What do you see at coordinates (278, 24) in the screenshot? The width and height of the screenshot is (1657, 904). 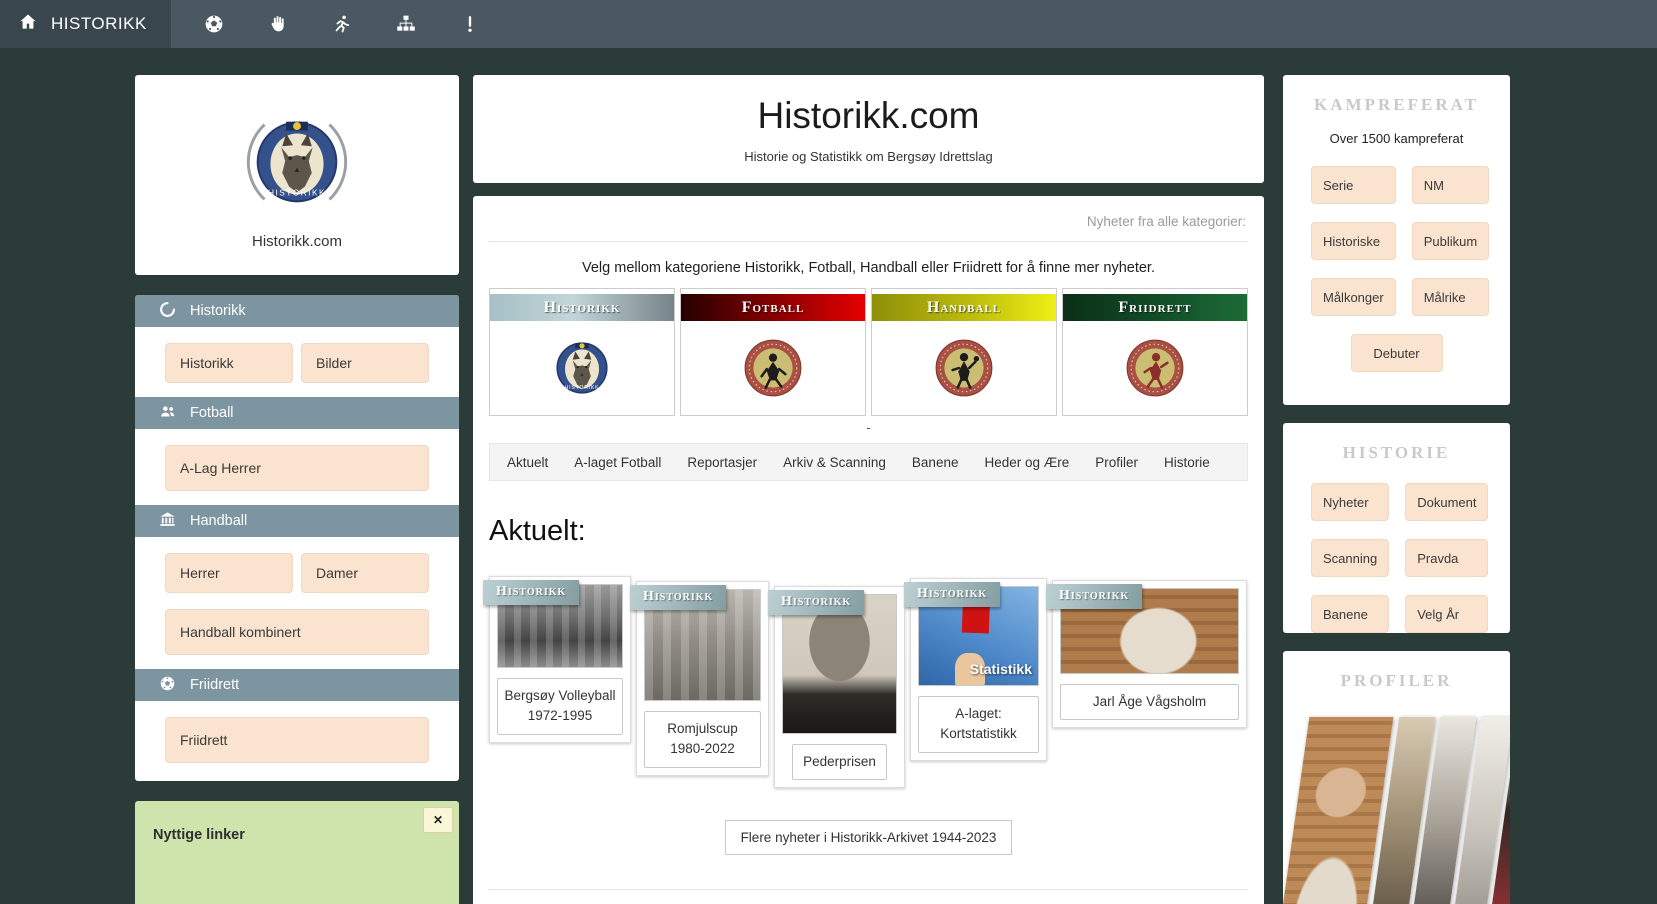 I see `hand-icon` at bounding box center [278, 24].